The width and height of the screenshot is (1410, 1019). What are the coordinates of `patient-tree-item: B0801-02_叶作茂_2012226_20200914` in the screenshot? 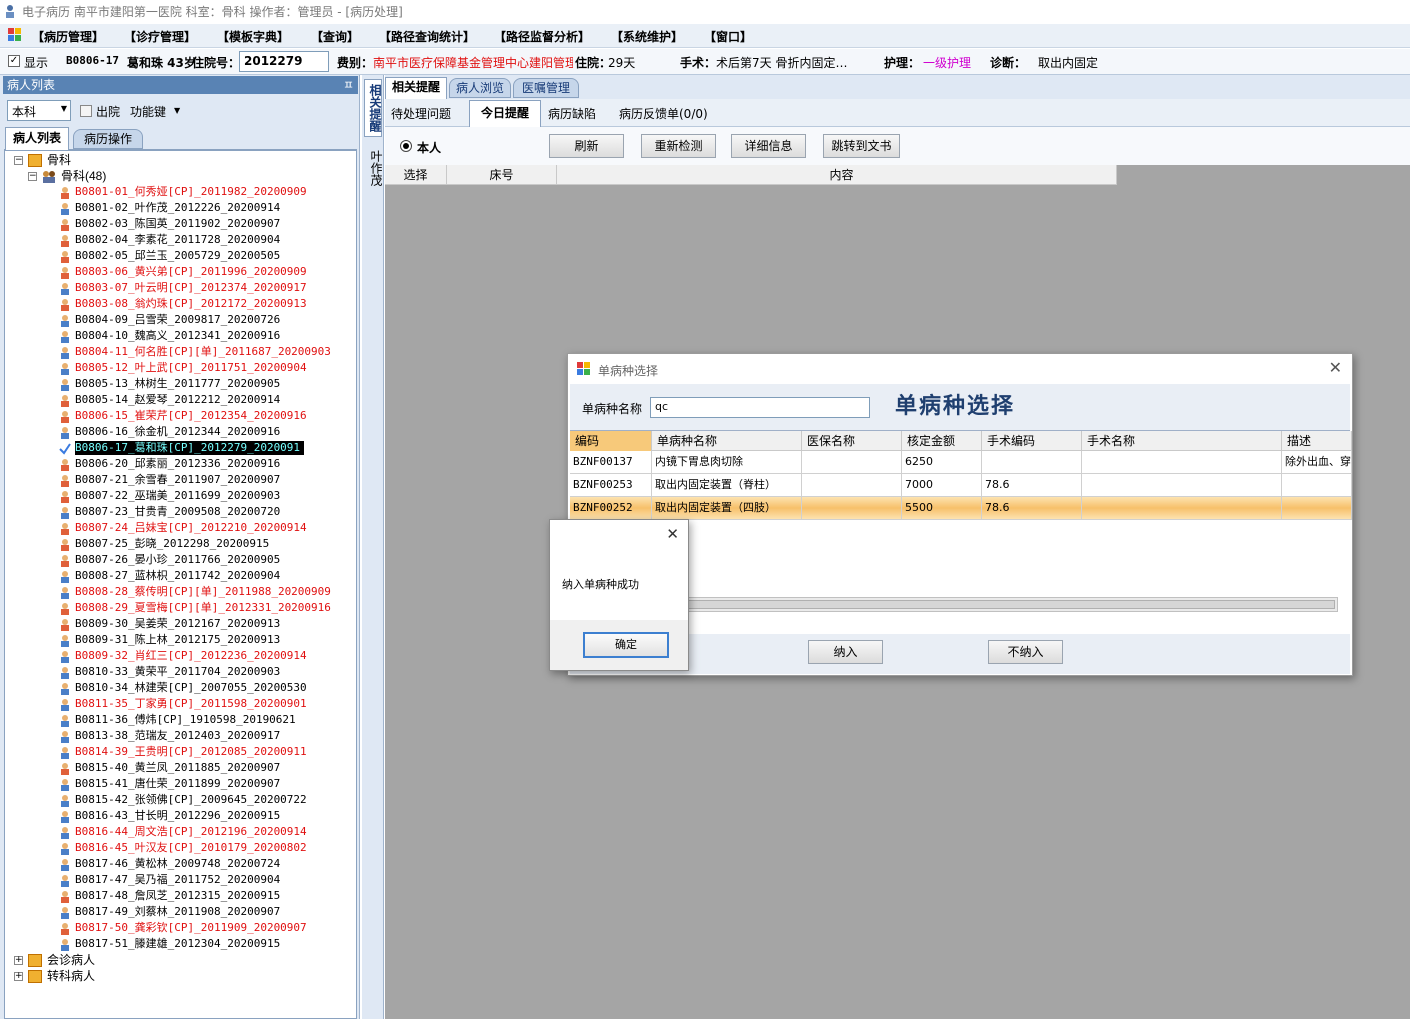 It's located at (177, 208).